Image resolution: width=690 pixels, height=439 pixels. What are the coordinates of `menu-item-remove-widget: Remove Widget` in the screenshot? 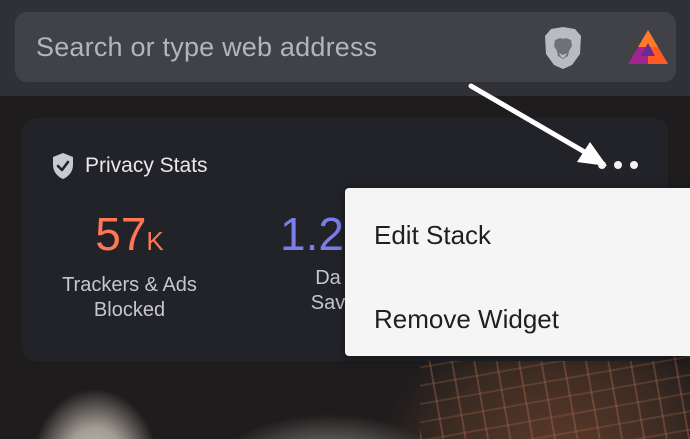 It's located at (517, 316).